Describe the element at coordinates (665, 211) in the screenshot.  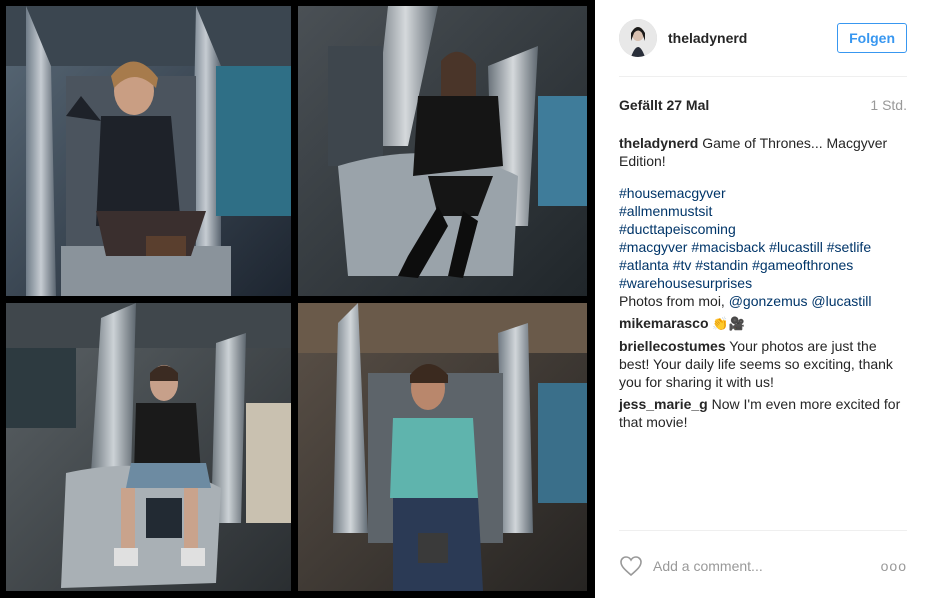
I see `hashtag-line: #allmenmustsit` at that location.